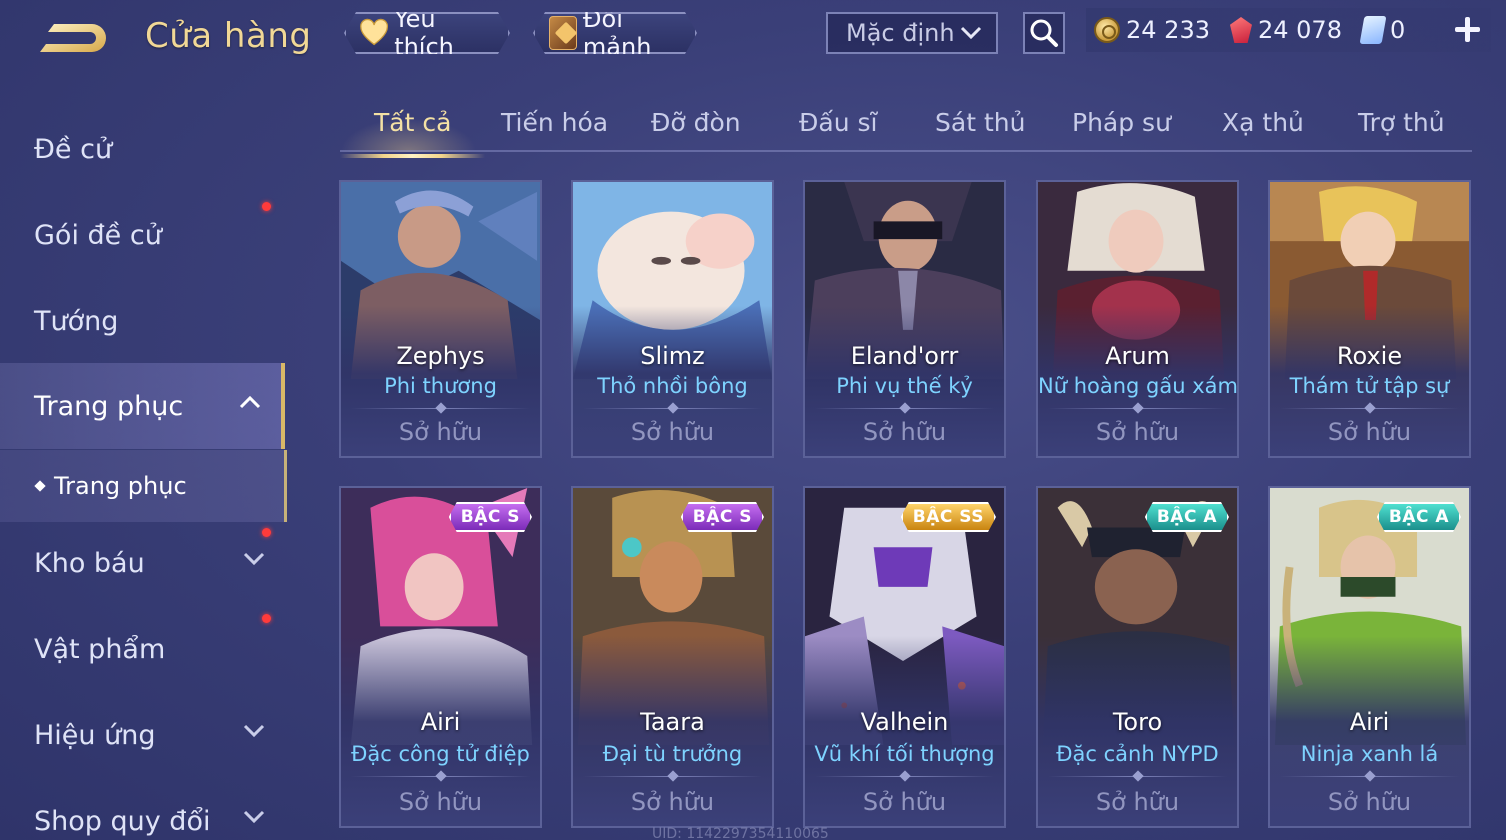  What do you see at coordinates (904, 657) in the screenshot?
I see `skin-card-valhein: BẬC SS Valhein Vũ khí tối thượng Sở hữu` at bounding box center [904, 657].